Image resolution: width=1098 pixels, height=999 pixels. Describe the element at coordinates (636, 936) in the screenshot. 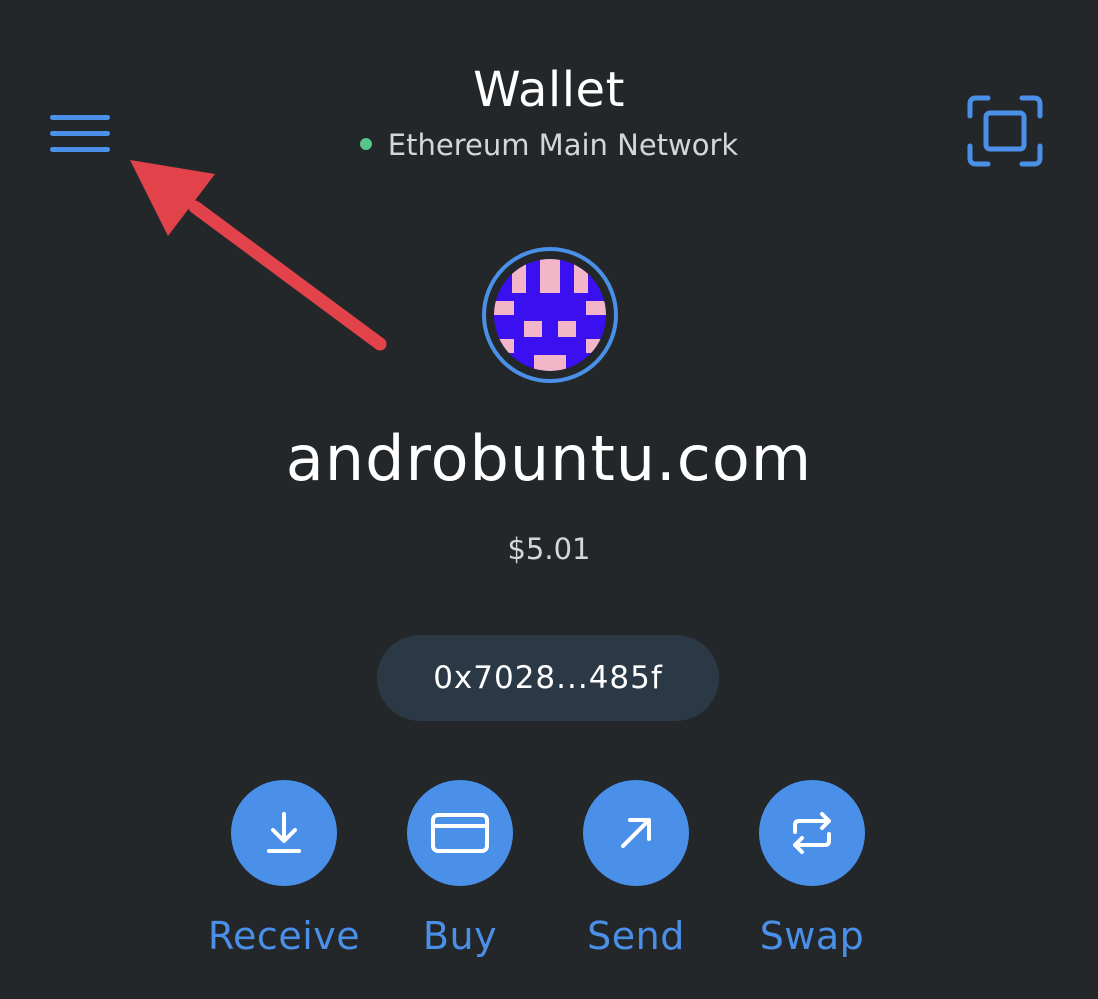

I see `send-label: Send` at that location.